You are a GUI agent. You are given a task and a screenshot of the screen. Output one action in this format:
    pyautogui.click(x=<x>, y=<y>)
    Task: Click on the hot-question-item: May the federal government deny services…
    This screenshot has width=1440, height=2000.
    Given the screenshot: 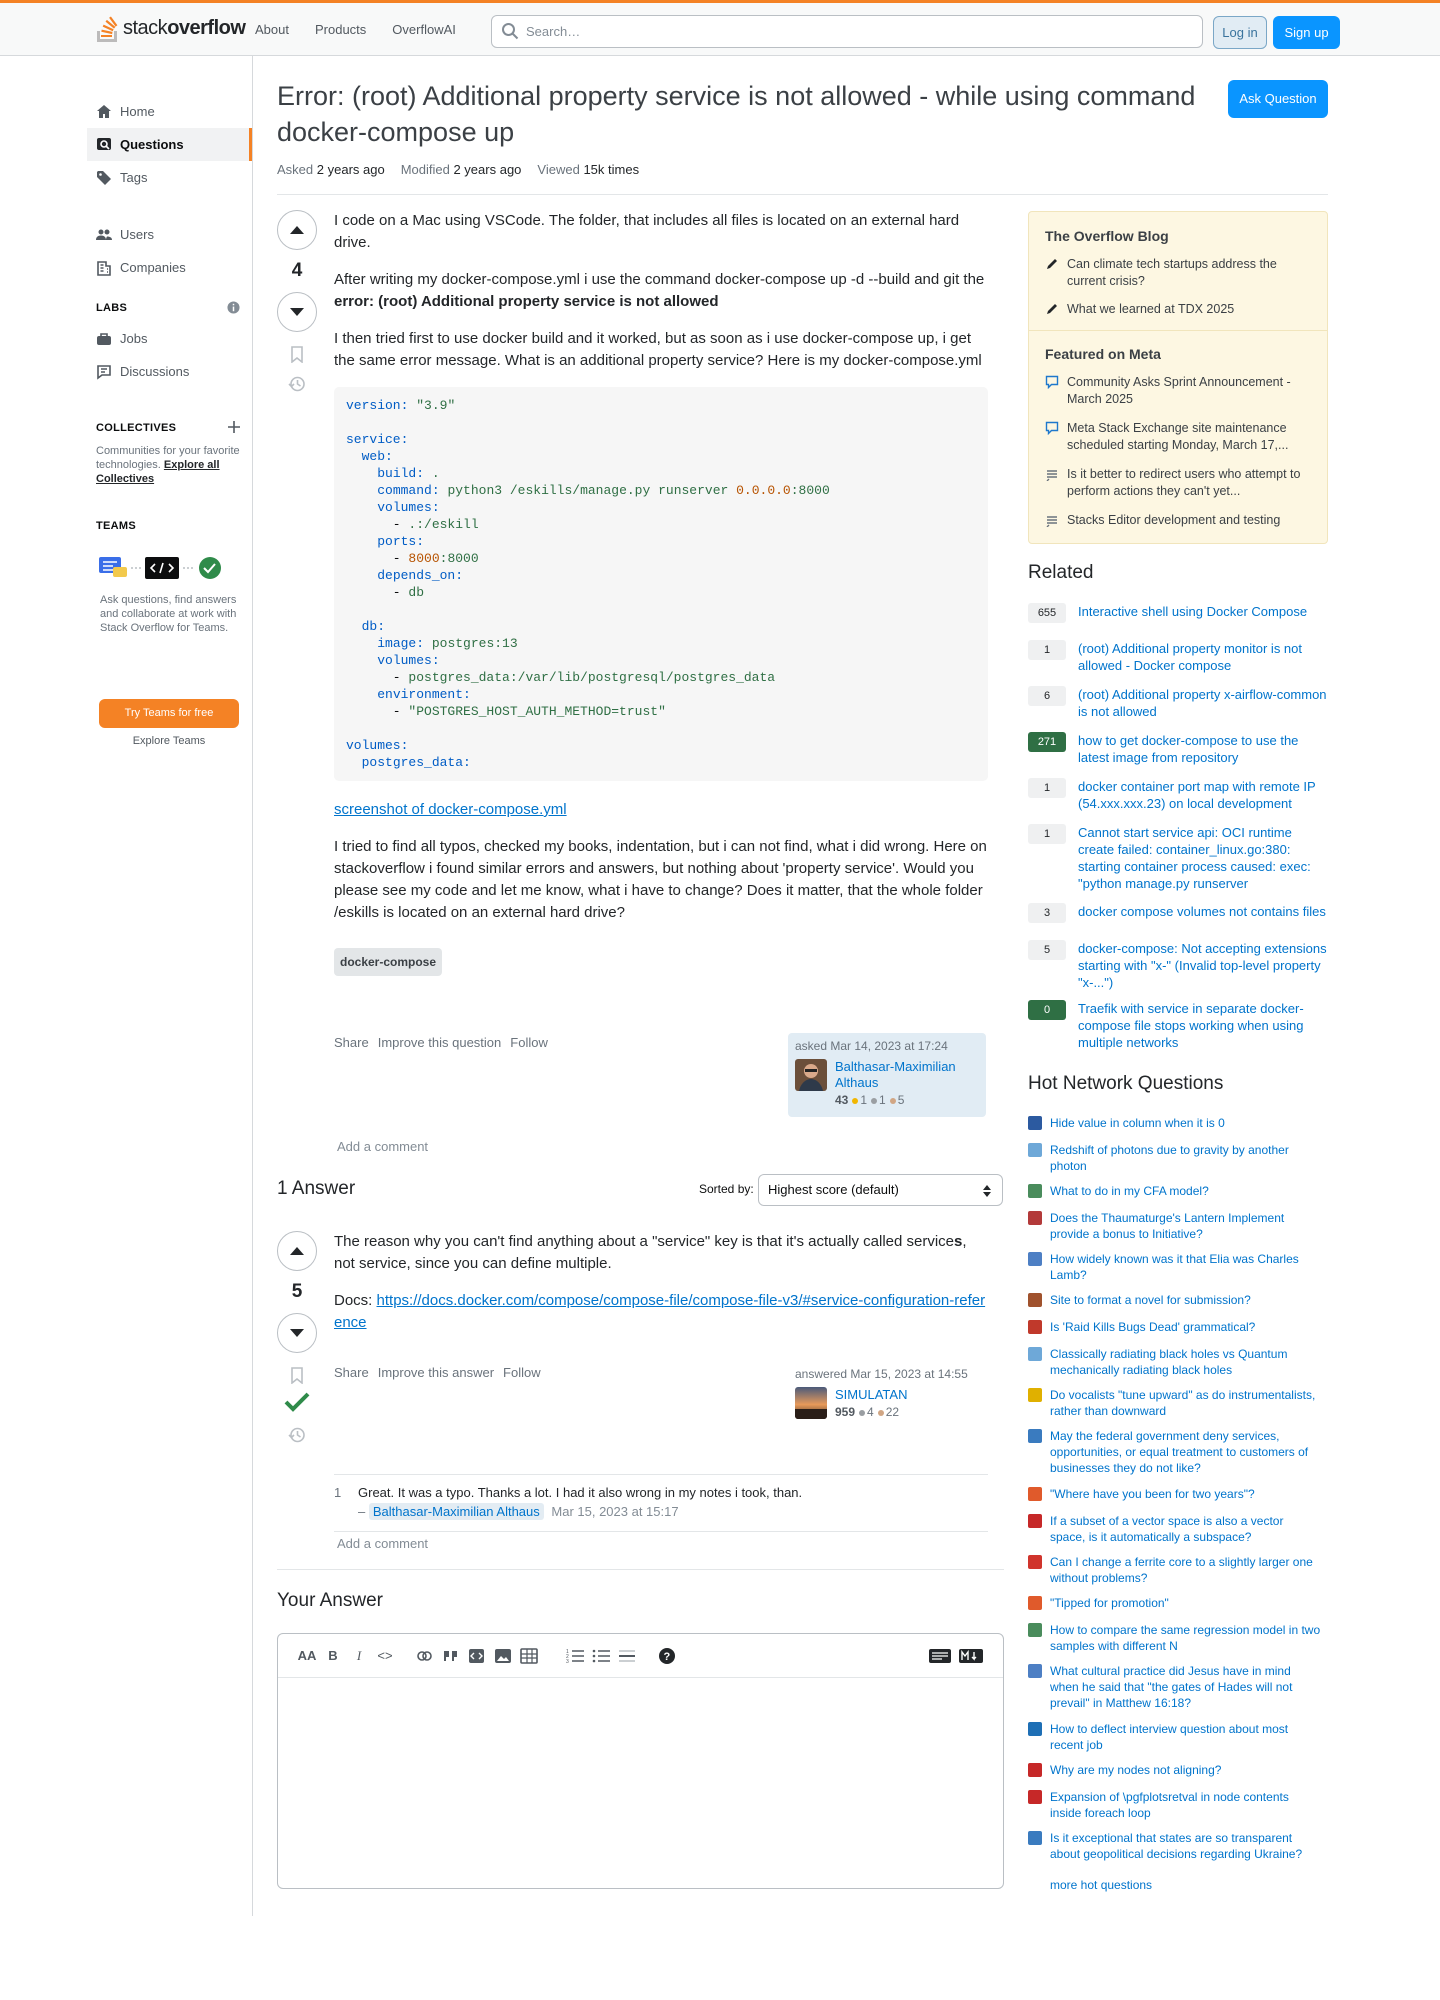 What is the action you would take?
    pyautogui.click(x=1178, y=1452)
    